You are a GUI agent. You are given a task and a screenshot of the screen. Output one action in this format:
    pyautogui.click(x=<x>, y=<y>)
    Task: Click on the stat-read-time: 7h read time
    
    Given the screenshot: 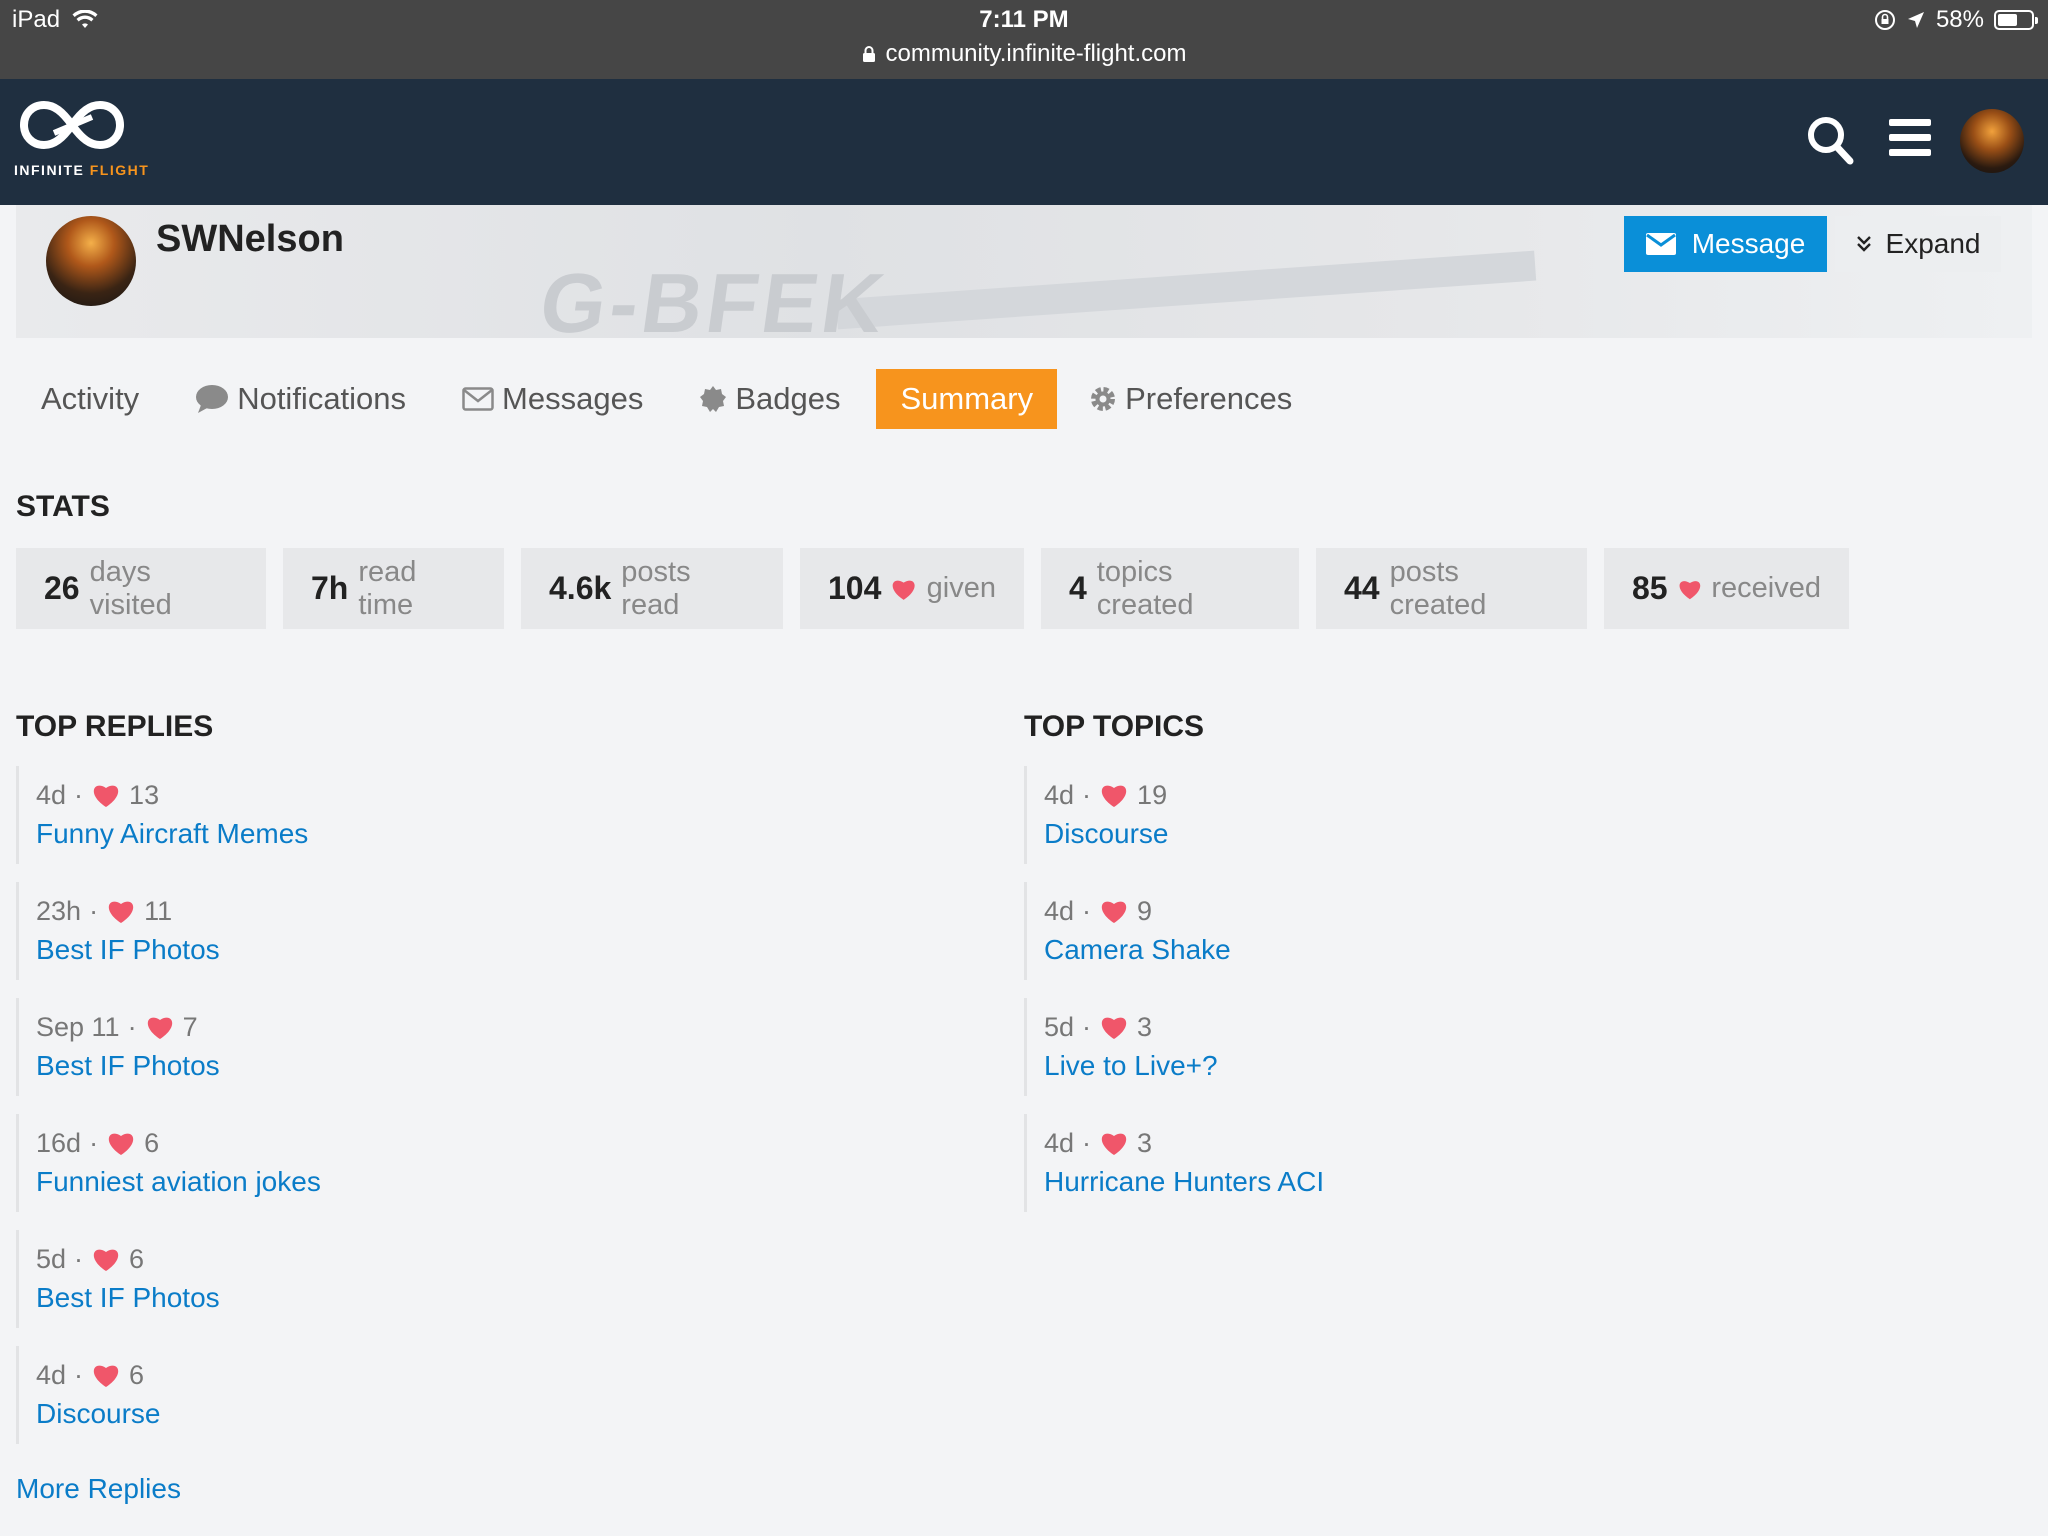 What is the action you would take?
    pyautogui.click(x=393, y=588)
    